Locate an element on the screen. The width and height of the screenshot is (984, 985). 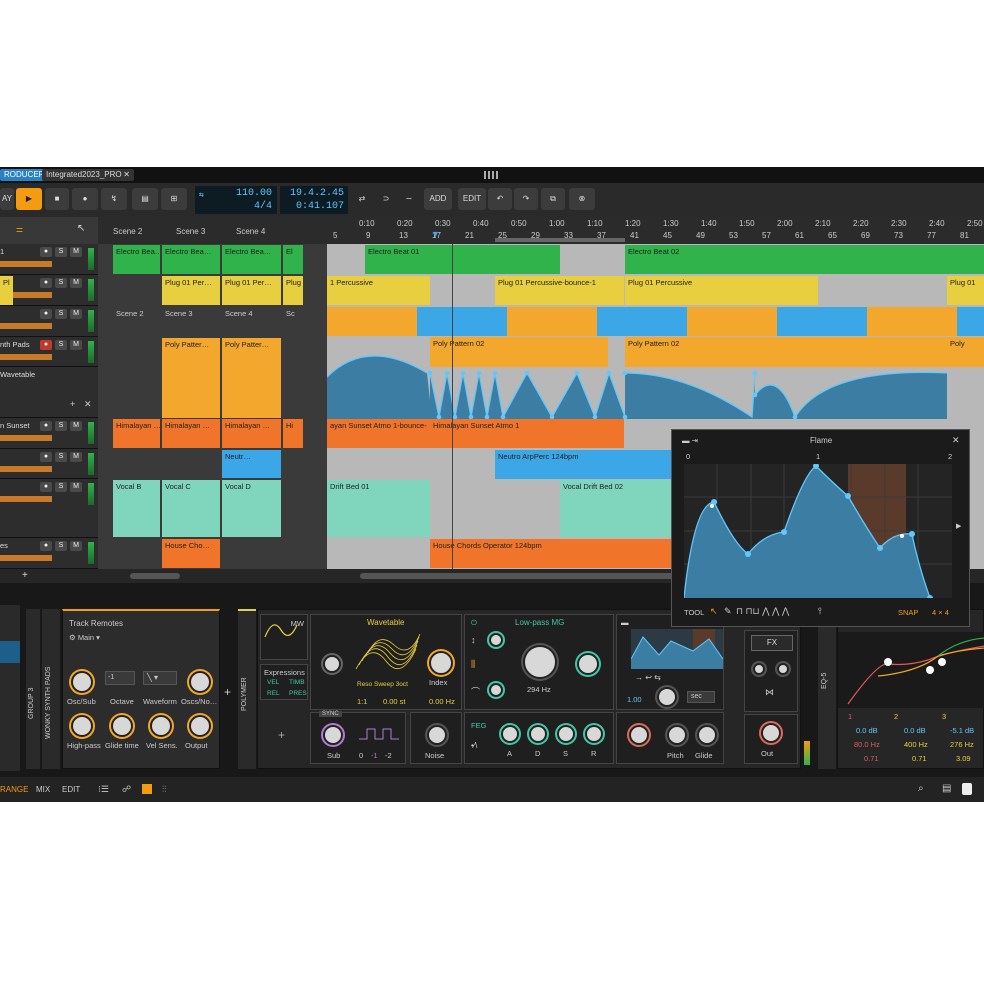
octave-dropdown: -1 is located at coordinates (120, 678).